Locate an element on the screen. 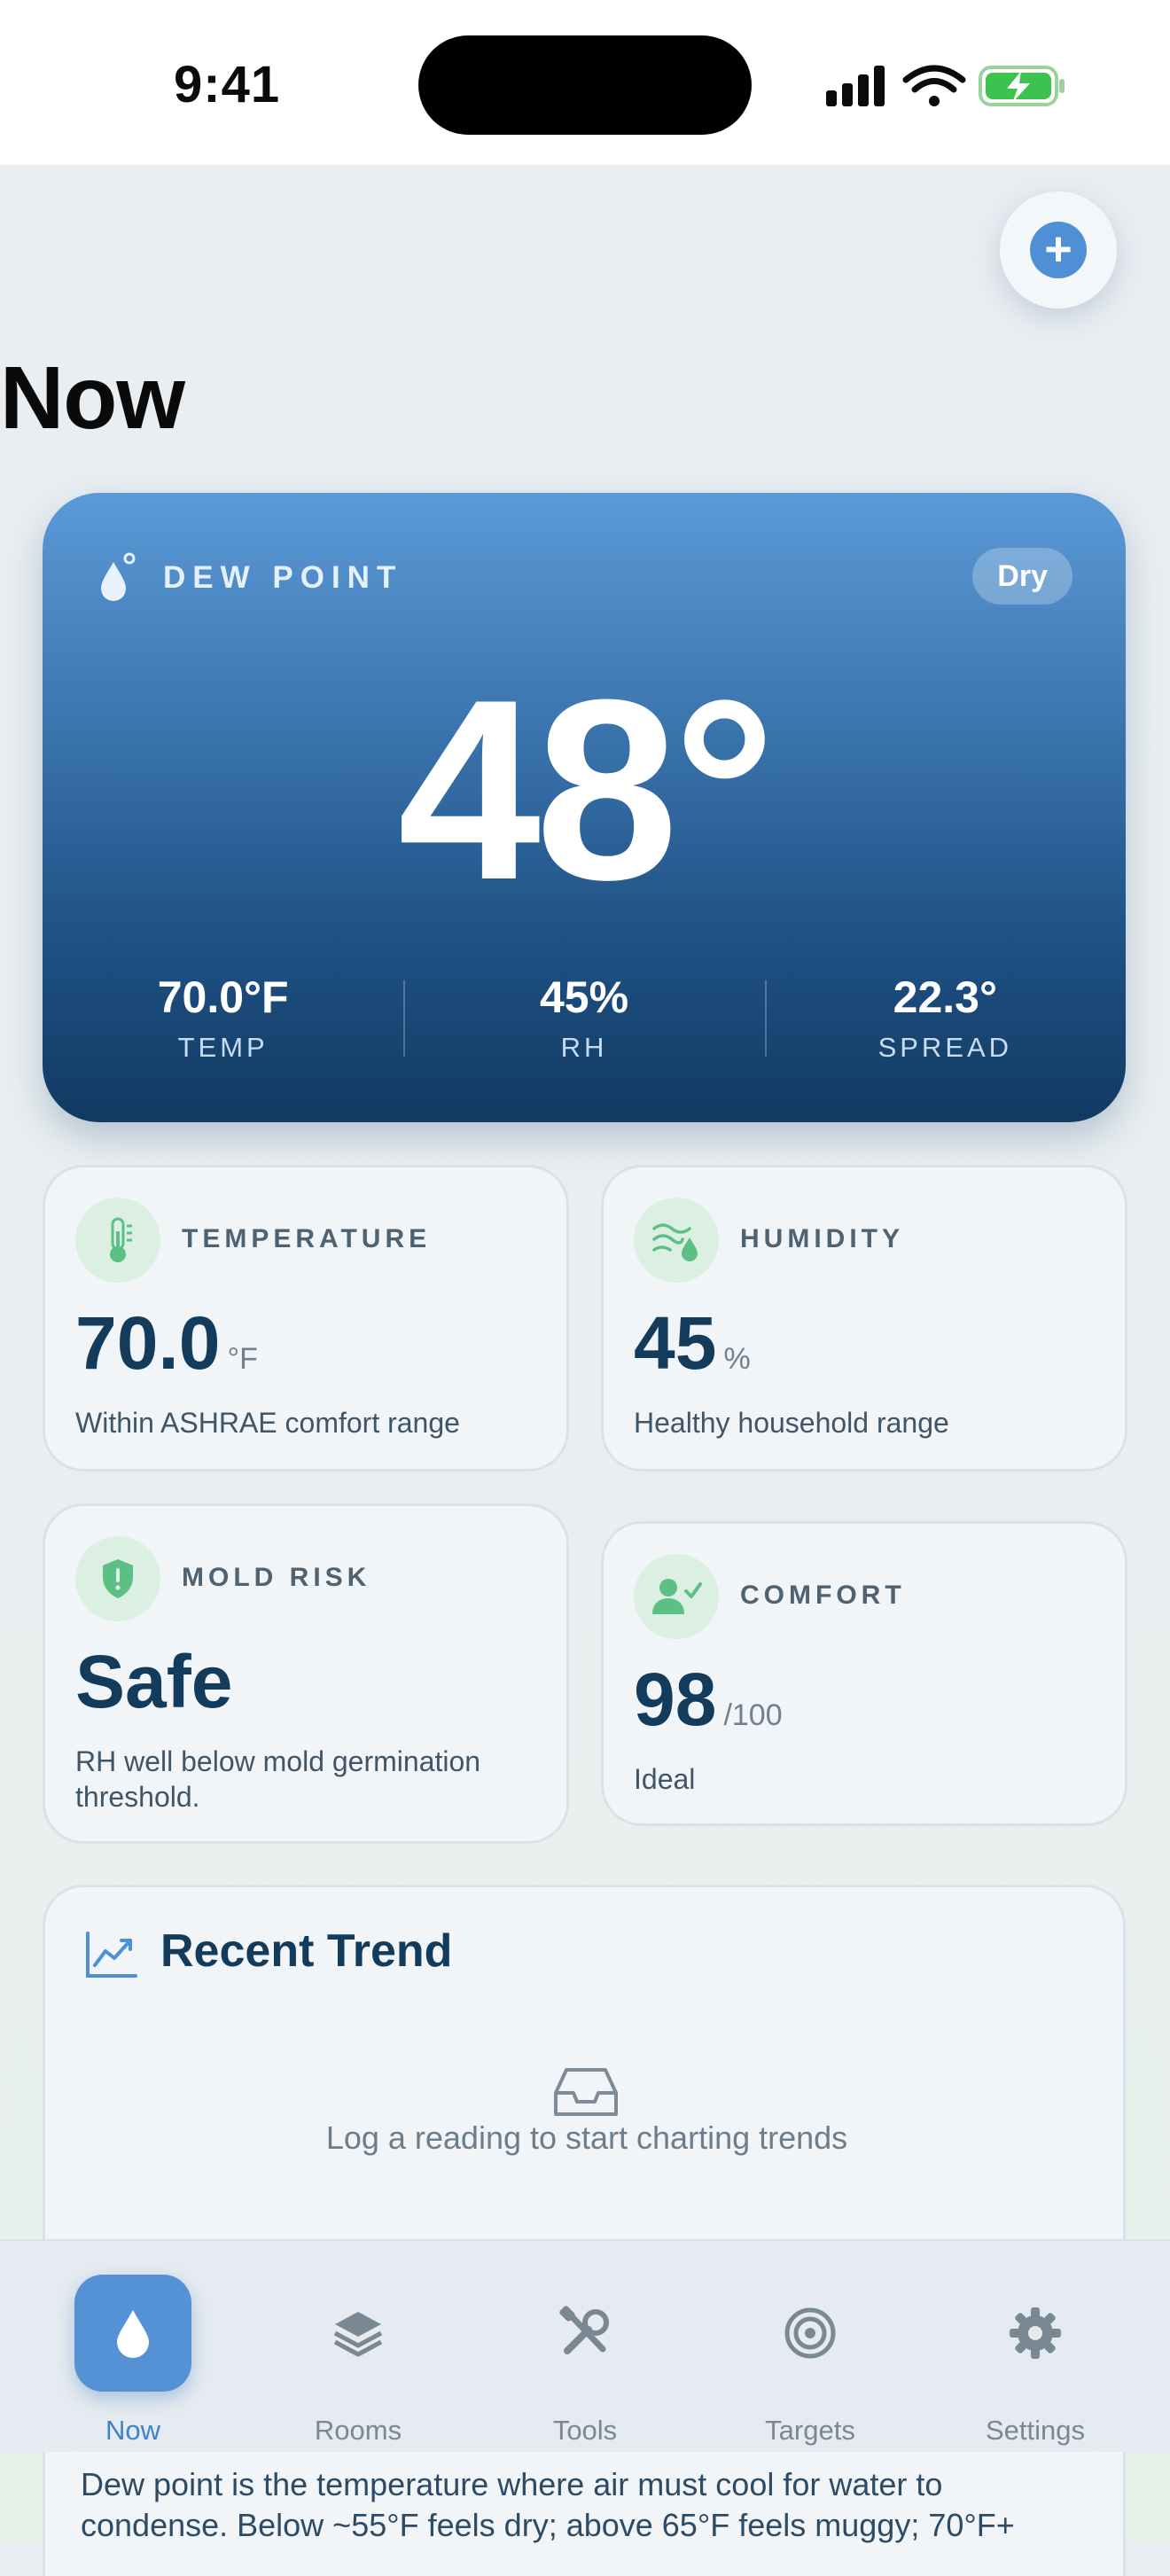 The image size is (1170, 2576). dynamic-island is located at coordinates (585, 85).